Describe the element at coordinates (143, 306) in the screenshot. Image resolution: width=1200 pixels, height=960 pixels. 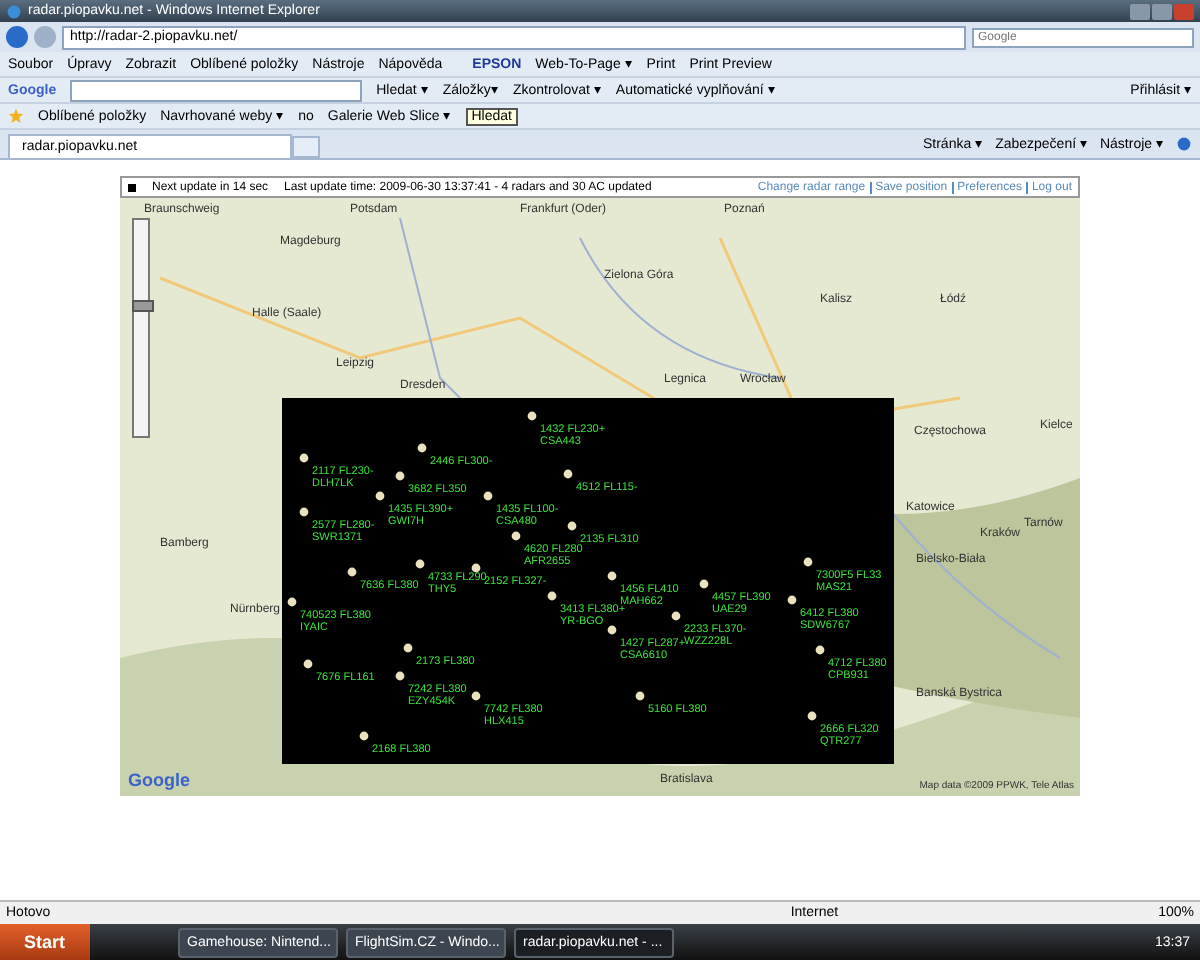
I see `zoom-slider-thumb` at that location.